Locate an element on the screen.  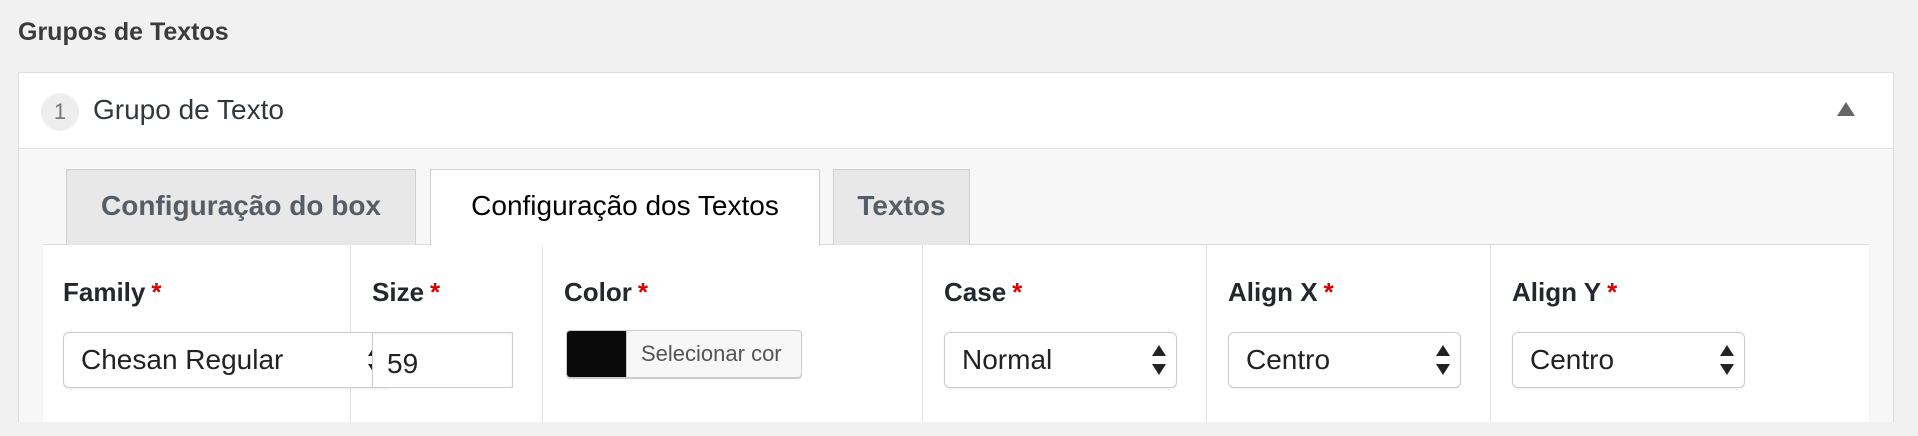
tab-texts: Textos is located at coordinates (901, 207).